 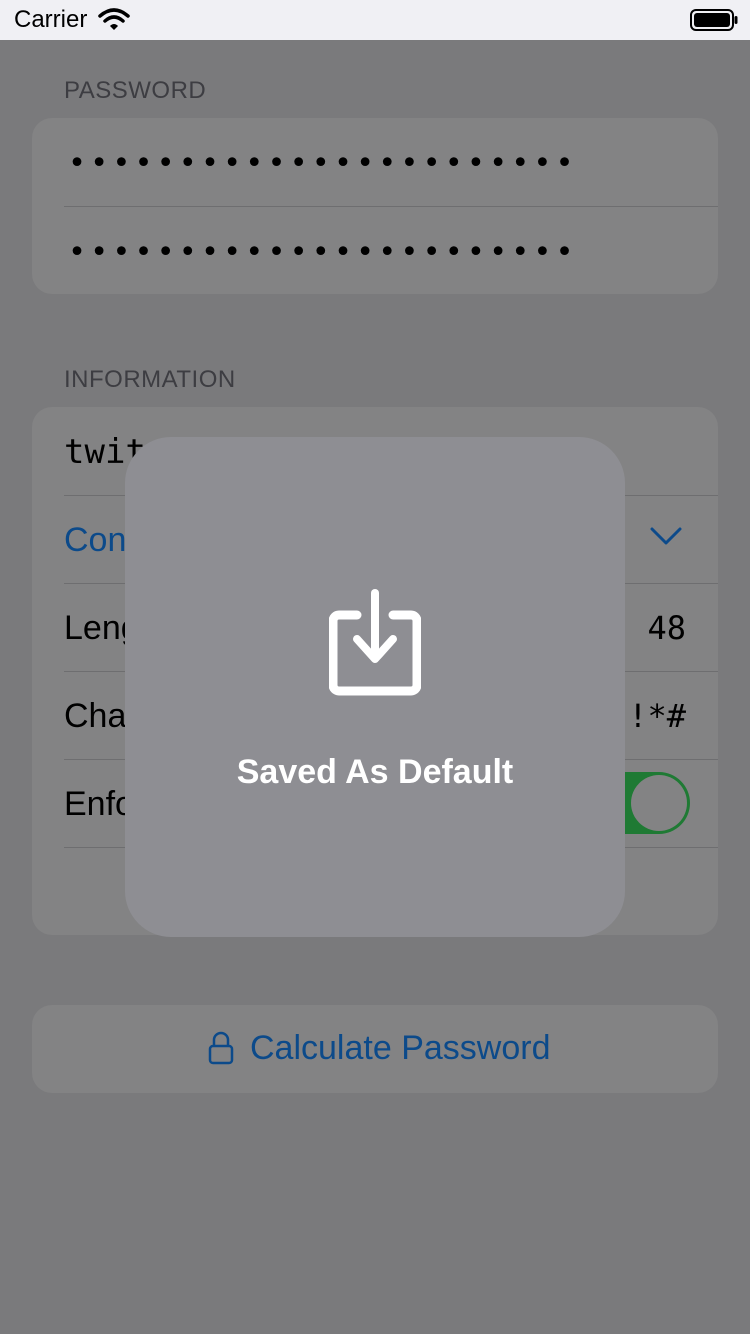 What do you see at coordinates (150, 379) in the screenshot?
I see `information-section-header: INFORMATION` at bounding box center [150, 379].